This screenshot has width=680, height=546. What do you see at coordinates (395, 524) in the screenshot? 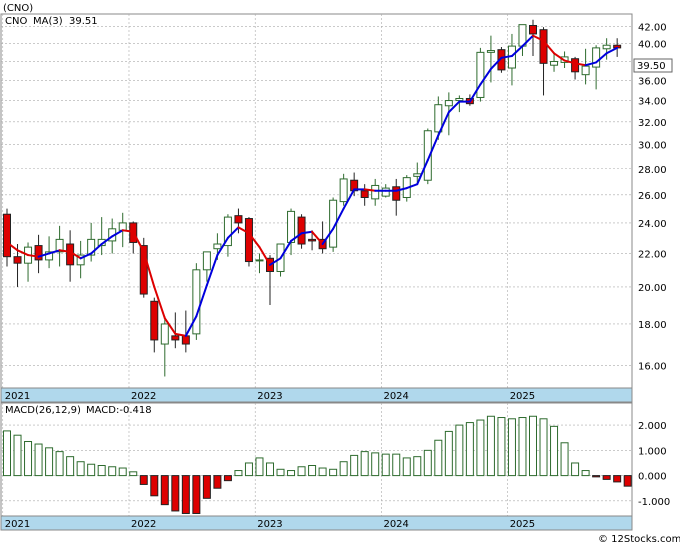
I see `year-label: 2024` at bounding box center [395, 524].